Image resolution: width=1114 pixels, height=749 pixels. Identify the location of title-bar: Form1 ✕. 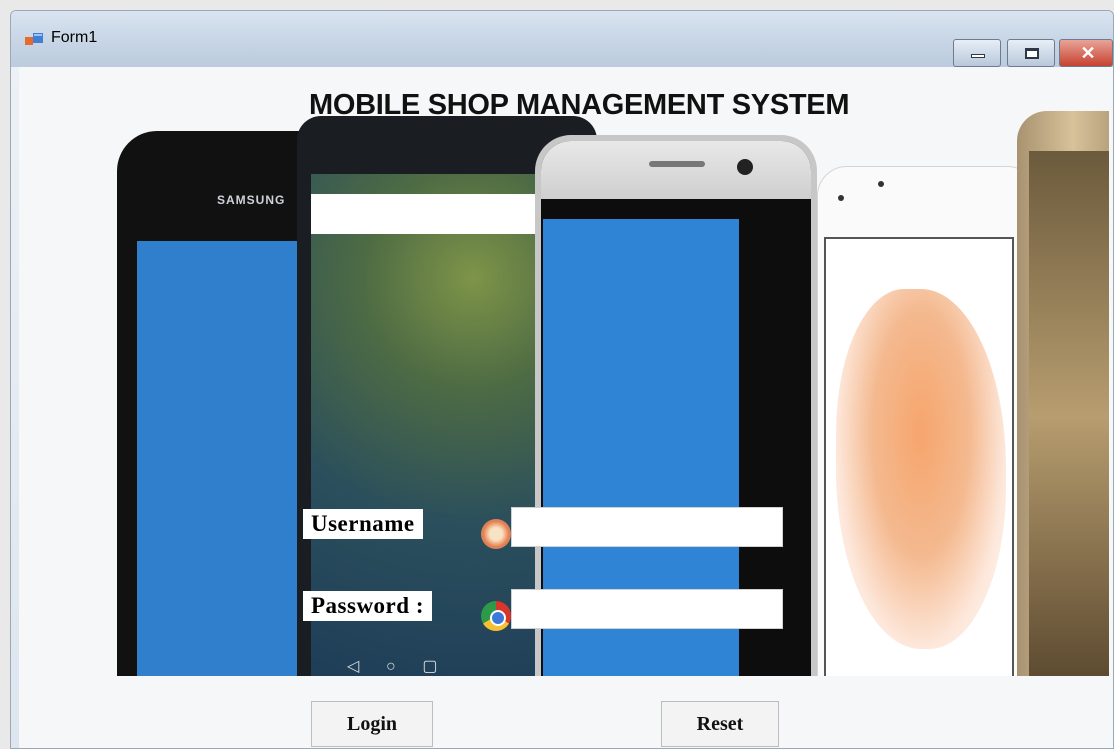
(562, 39).